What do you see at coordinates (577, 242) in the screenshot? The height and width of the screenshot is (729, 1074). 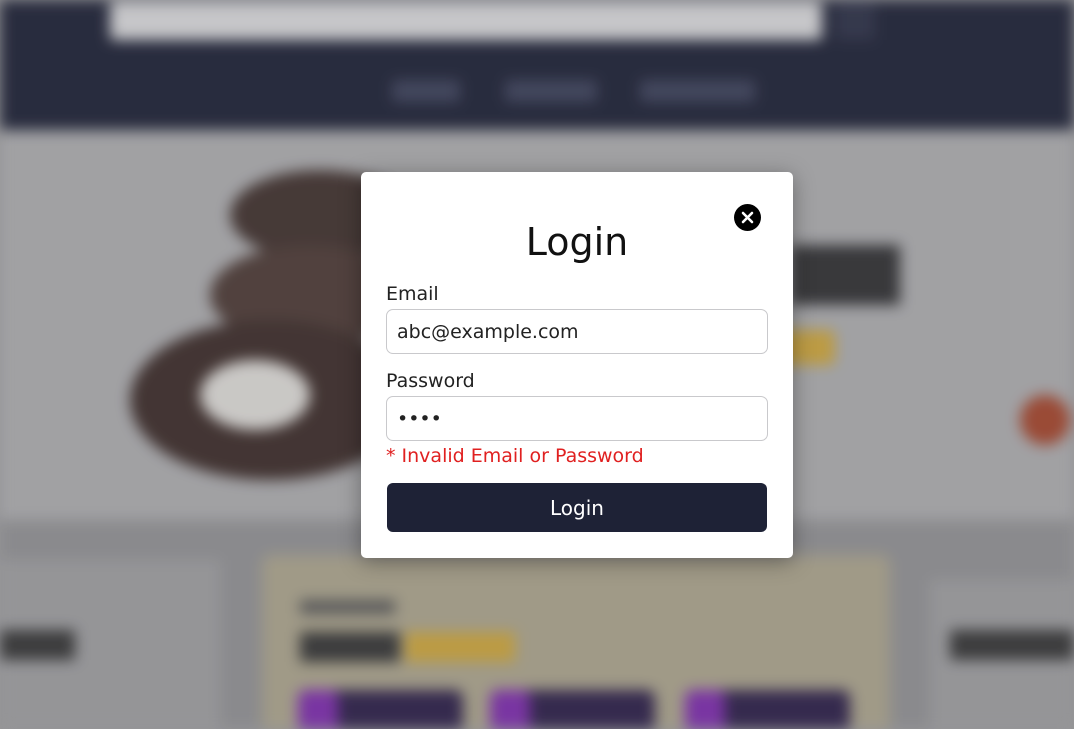 I see `modal-title: Login` at bounding box center [577, 242].